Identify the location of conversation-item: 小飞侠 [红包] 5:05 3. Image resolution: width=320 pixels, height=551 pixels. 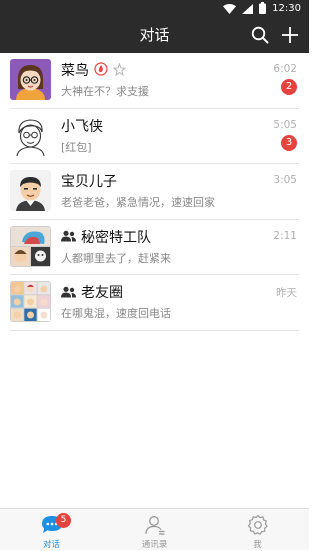
(154, 137).